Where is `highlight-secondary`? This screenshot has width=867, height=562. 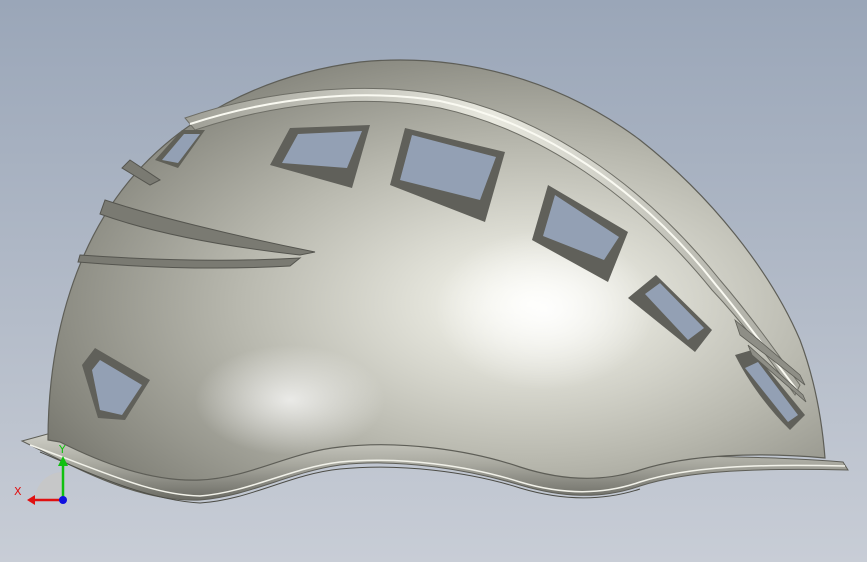 highlight-secondary is located at coordinates (290, 400).